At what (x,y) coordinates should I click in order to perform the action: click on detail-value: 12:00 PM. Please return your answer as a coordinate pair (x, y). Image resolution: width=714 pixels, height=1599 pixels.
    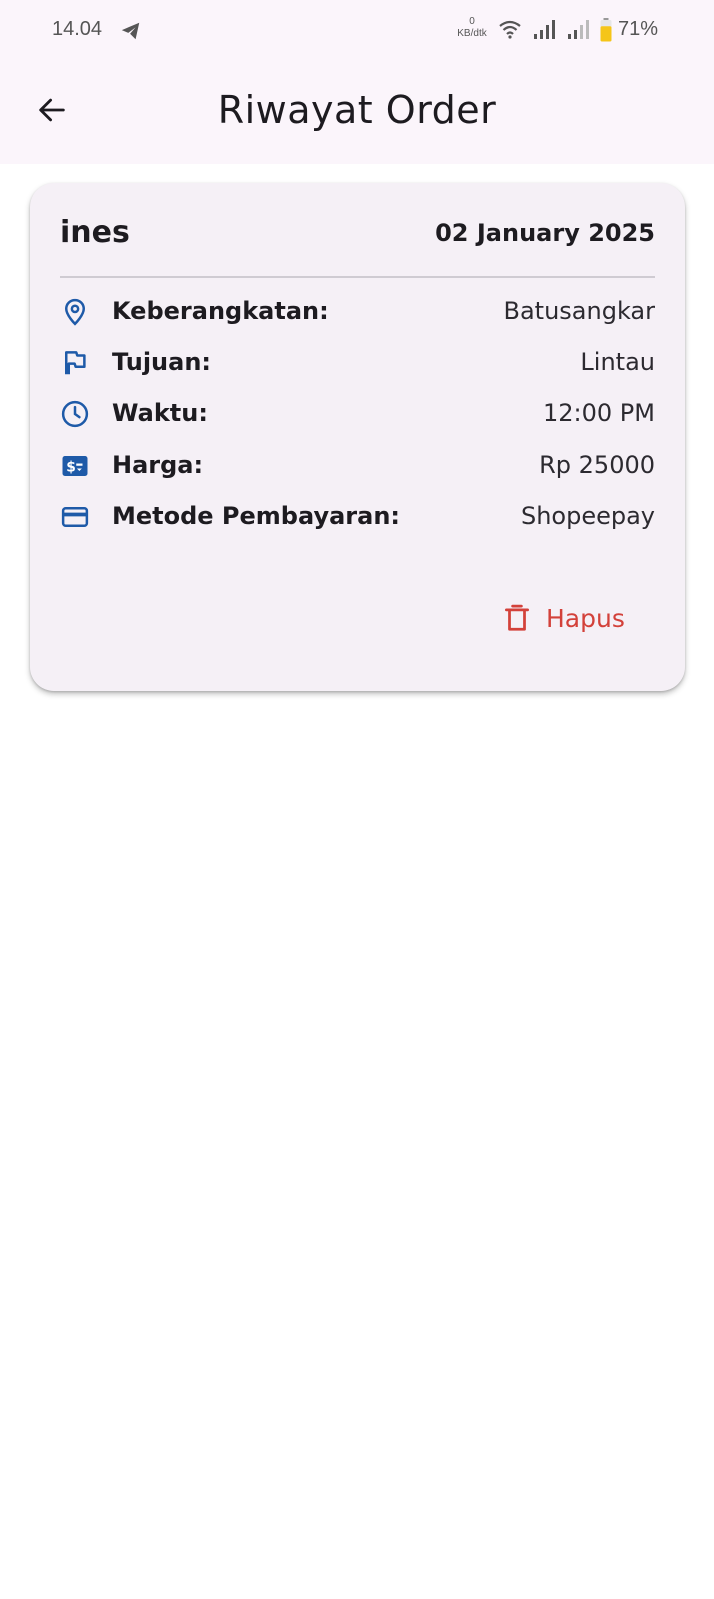
    Looking at the image, I should click on (599, 413).